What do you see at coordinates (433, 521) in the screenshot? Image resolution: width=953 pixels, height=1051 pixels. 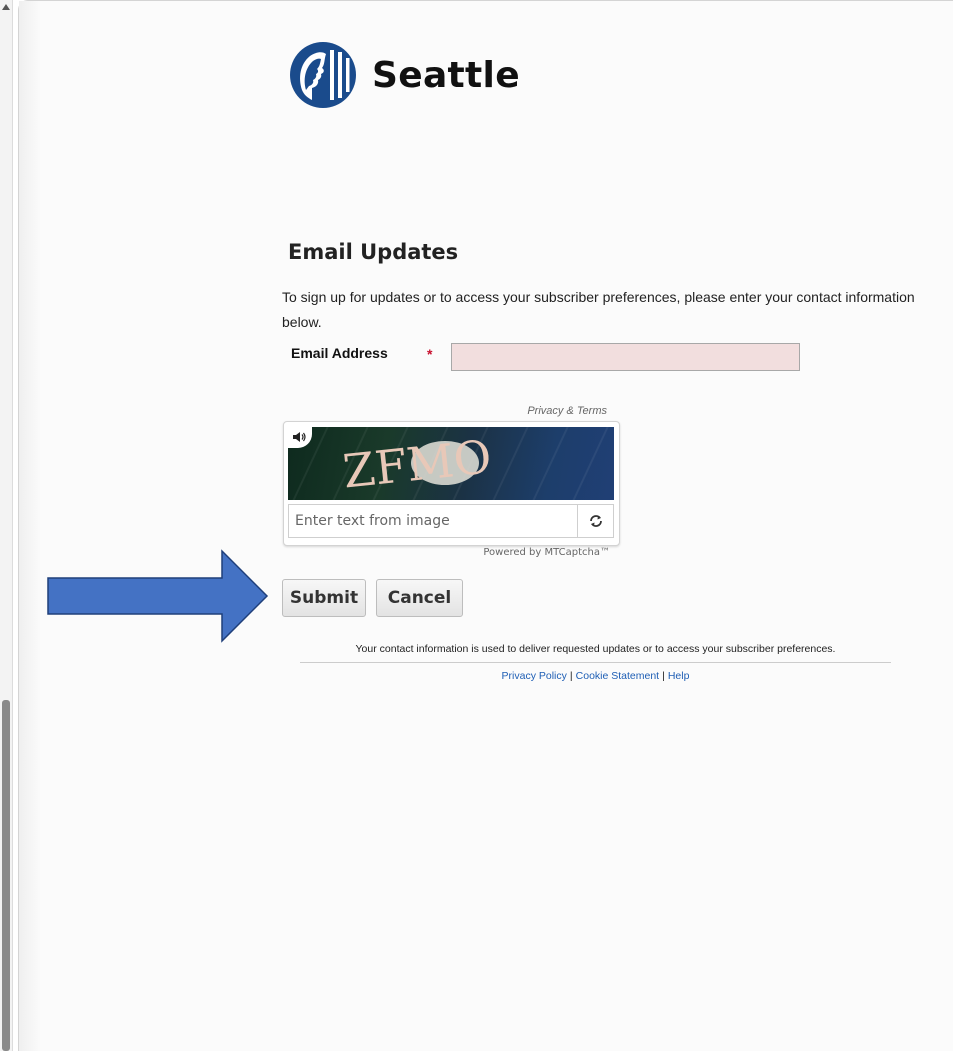 I see `captcha-input` at bounding box center [433, 521].